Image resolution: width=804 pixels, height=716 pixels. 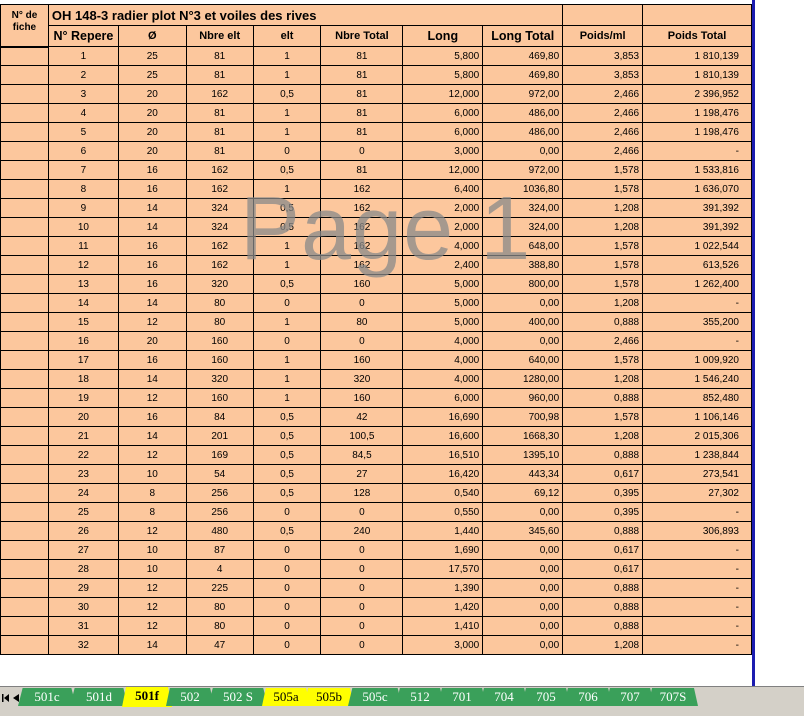 I want to click on table-cell: 391,392, so click(x=697, y=208).